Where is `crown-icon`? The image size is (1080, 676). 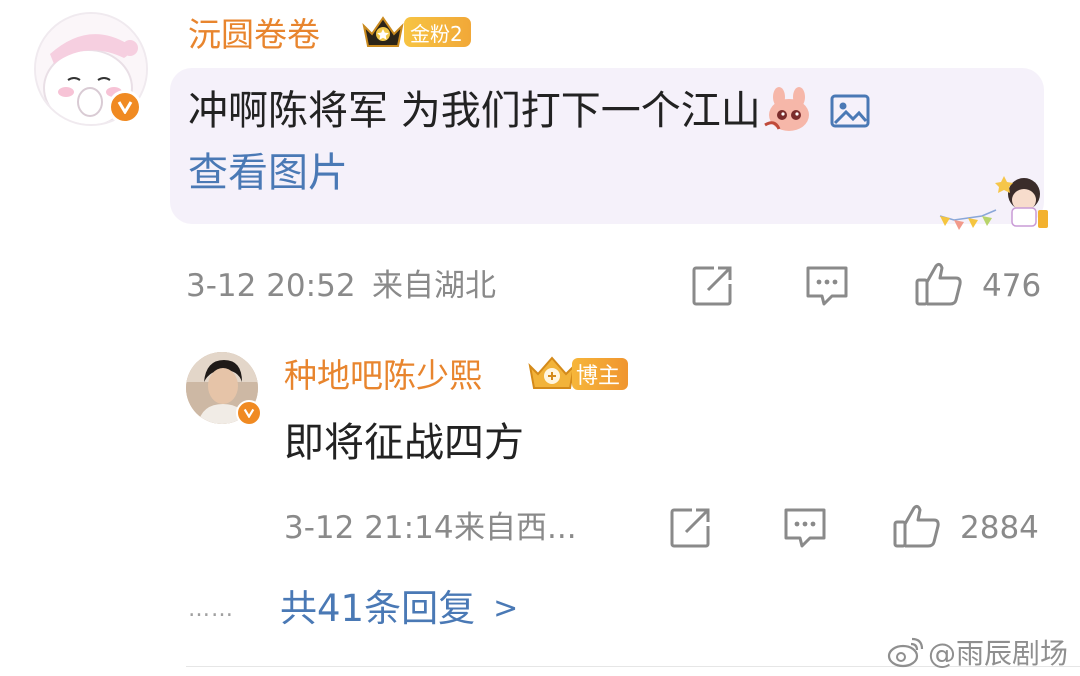 crown-icon is located at coordinates (383, 31).